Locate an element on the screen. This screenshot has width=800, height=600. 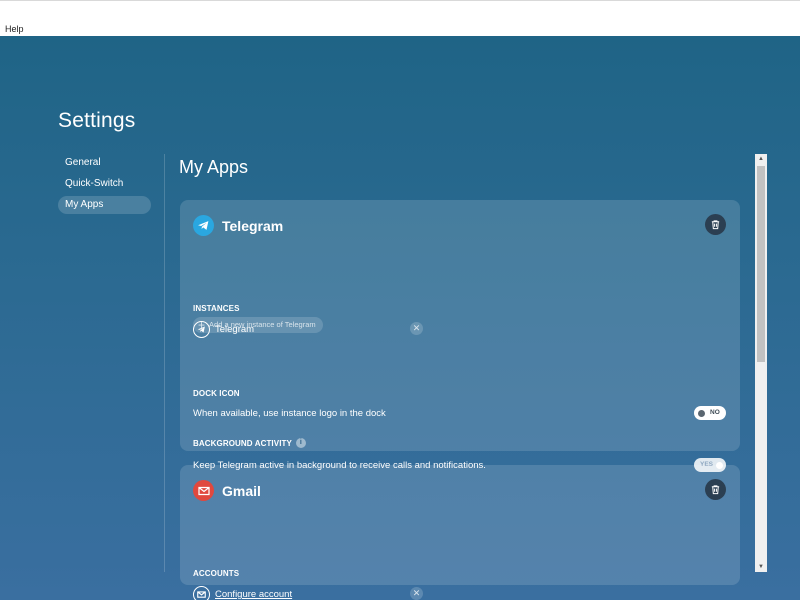
settings-nav: General Quick-Switch My Apps is located at coordinates (104, 185).